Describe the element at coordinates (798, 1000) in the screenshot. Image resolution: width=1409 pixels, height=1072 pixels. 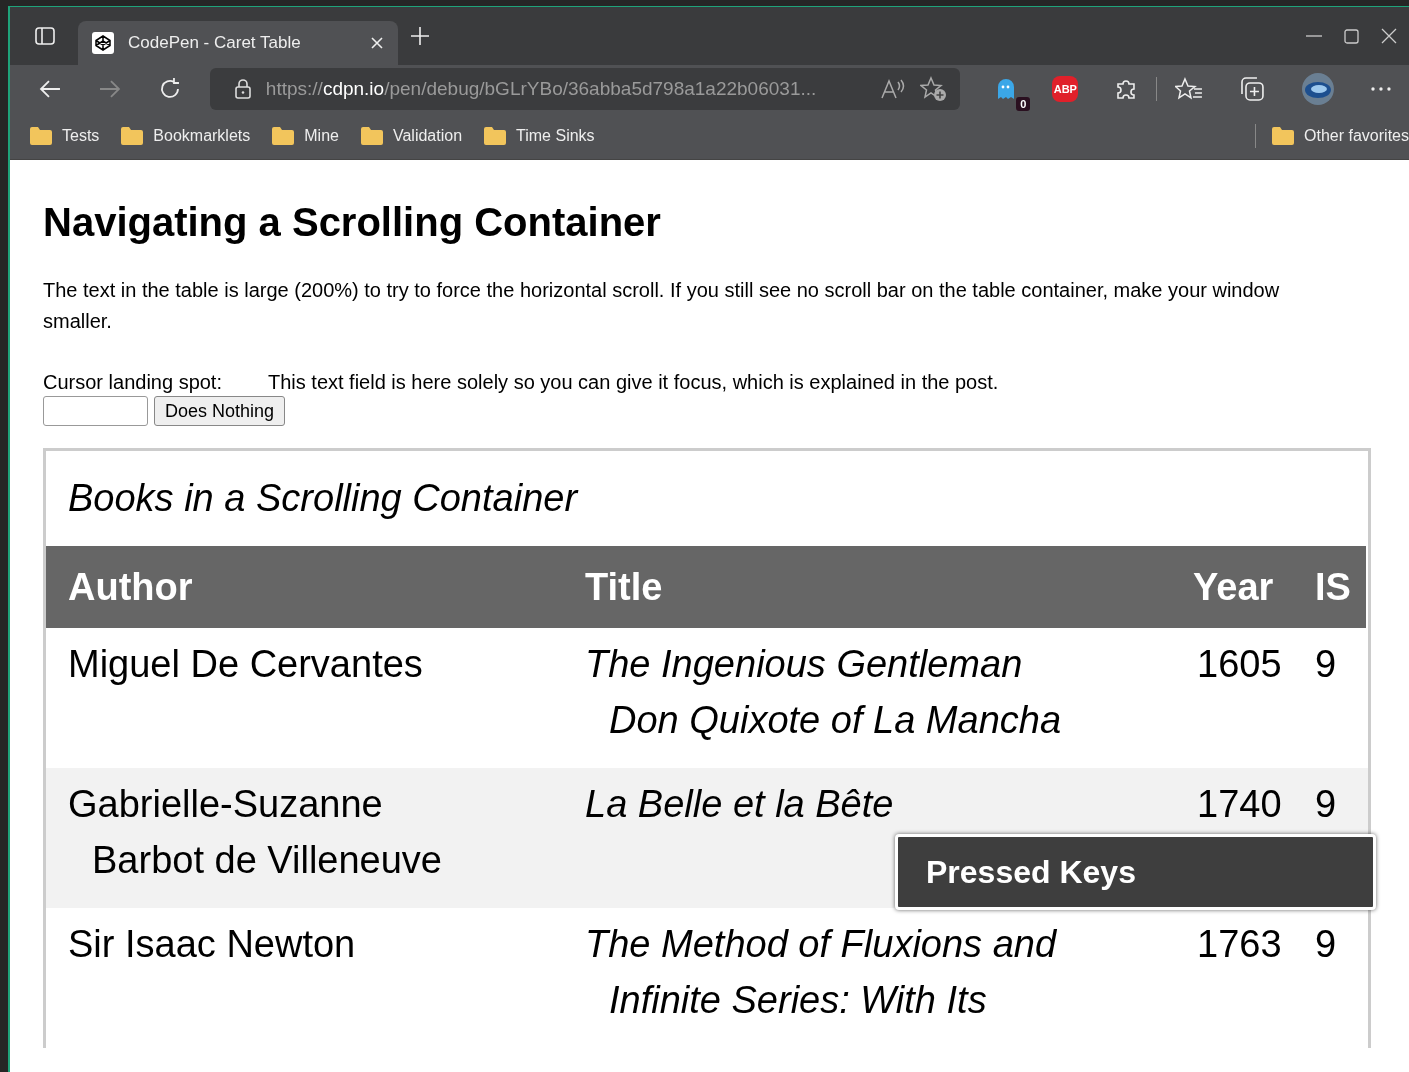
I see `title-text: Infinite Series: With Its` at that location.